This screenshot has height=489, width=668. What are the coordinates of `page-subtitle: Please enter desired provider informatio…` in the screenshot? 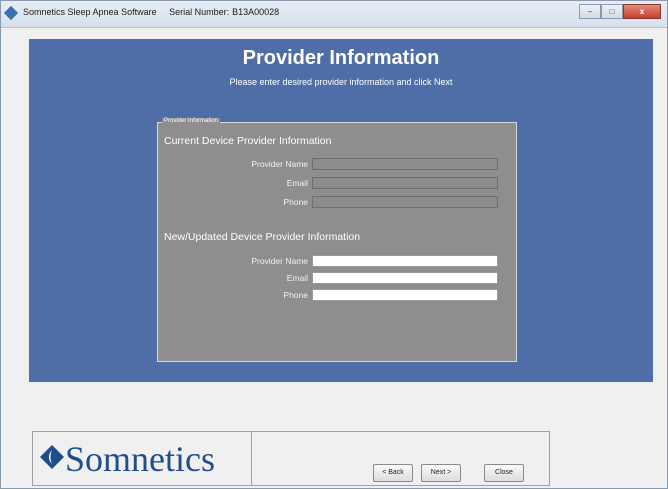 It's located at (341, 82).